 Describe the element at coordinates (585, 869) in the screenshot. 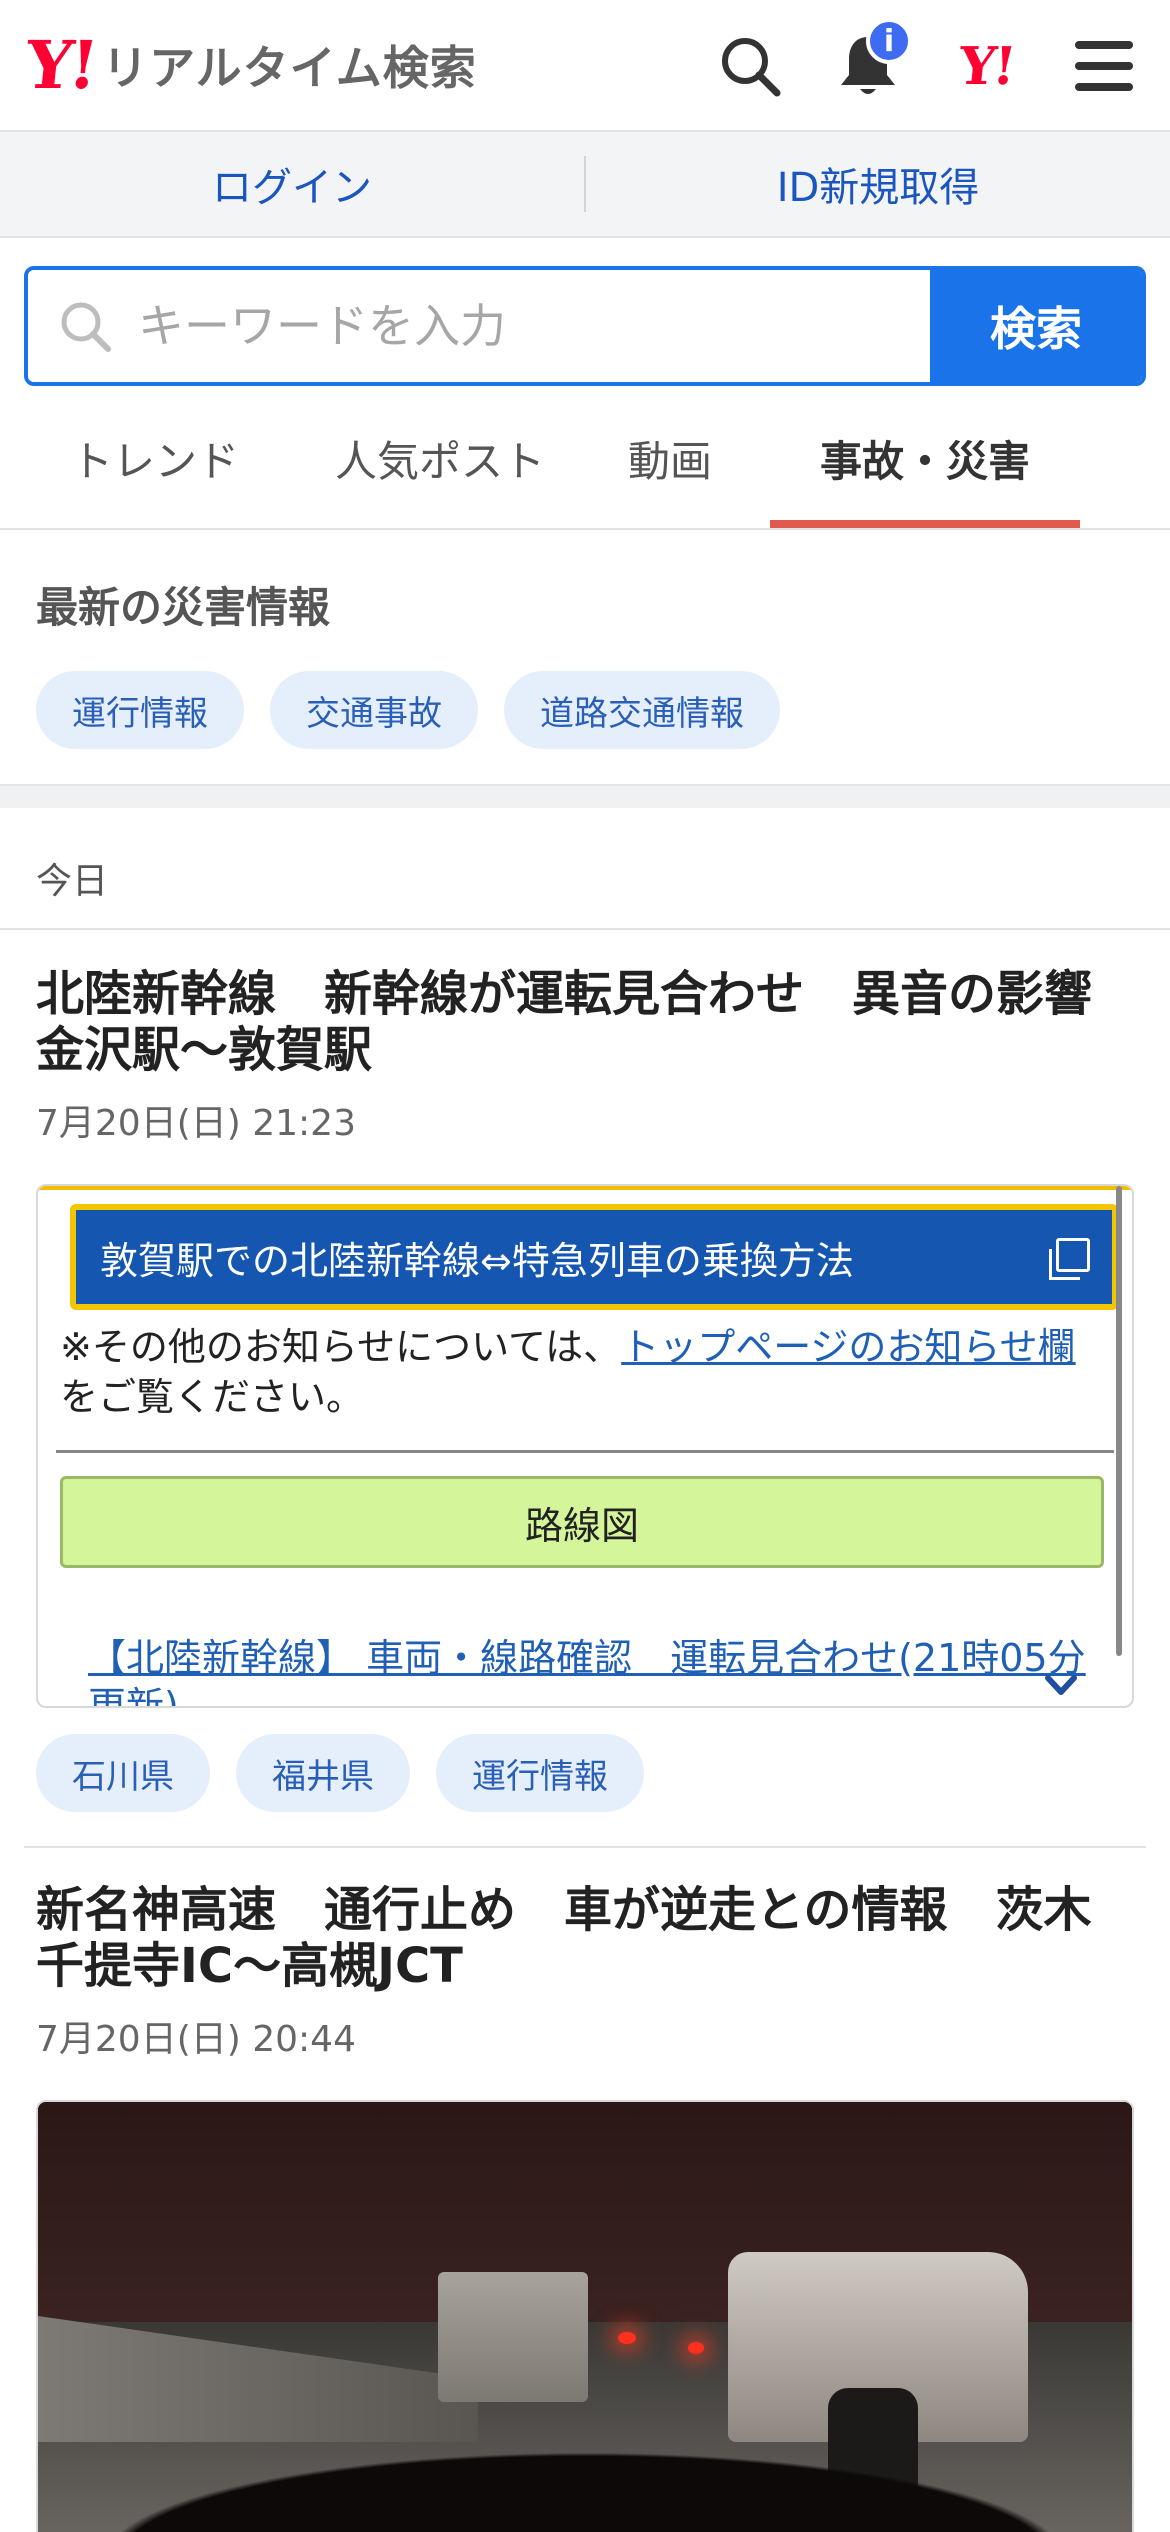

I see `date-group-label: 今日` at that location.